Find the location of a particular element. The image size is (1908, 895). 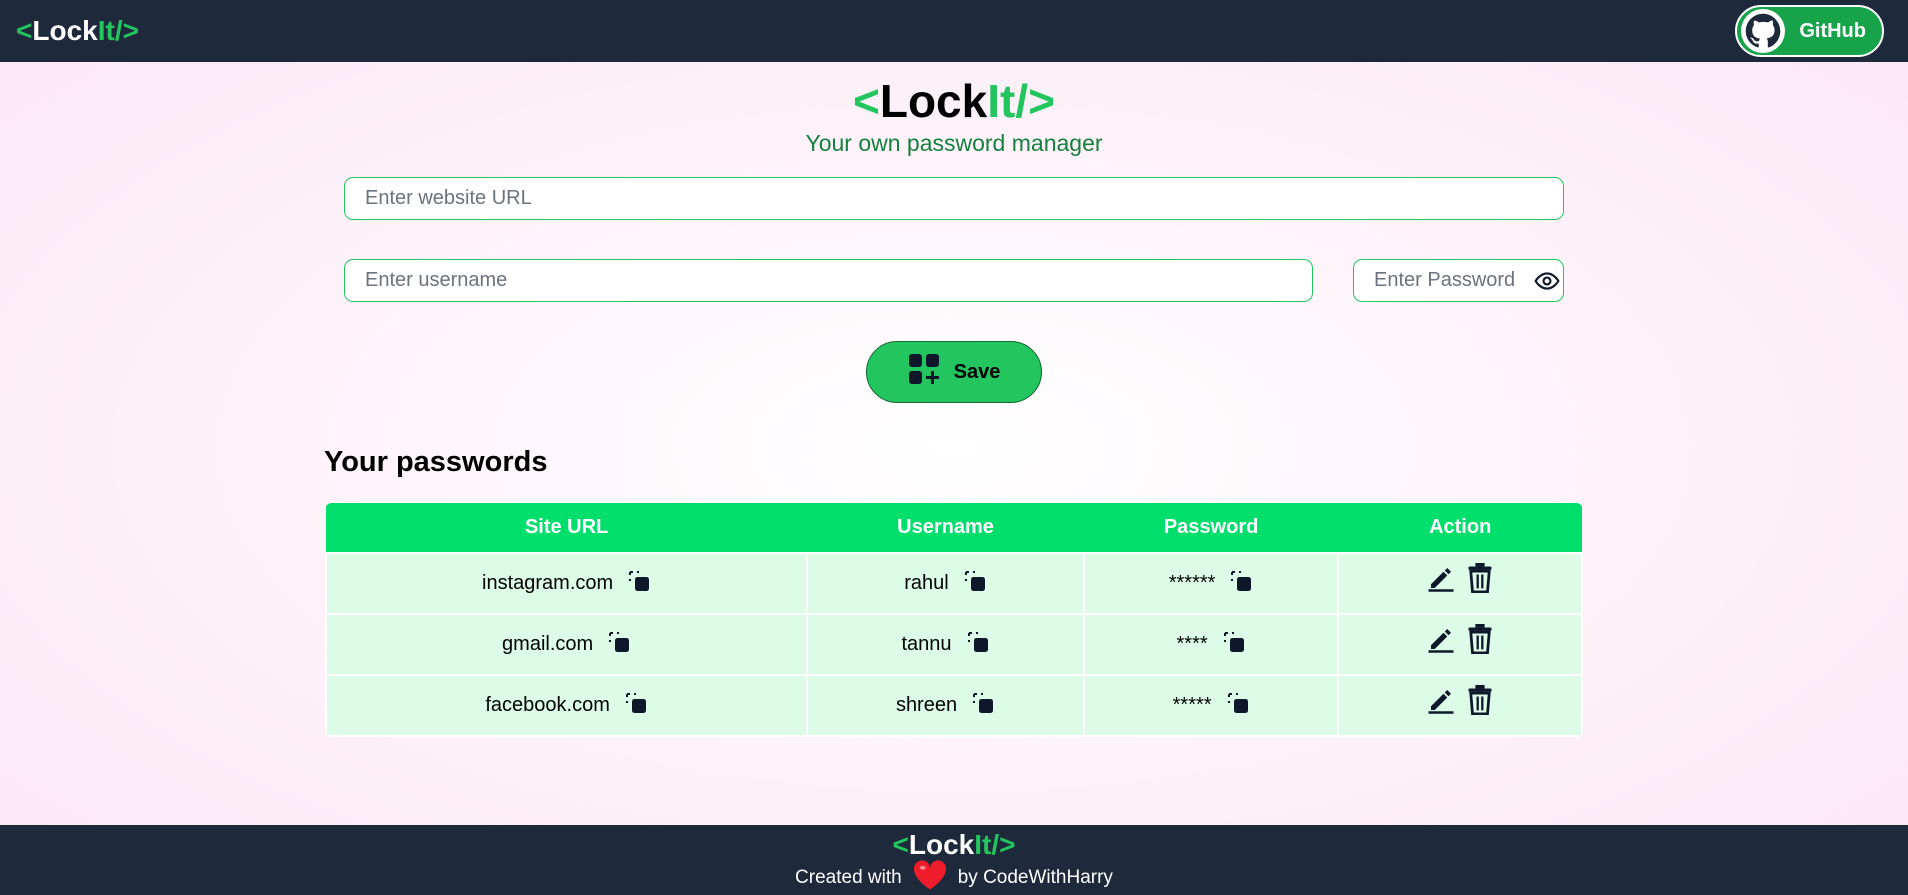

password-cell: ****** is located at coordinates (1211, 583).